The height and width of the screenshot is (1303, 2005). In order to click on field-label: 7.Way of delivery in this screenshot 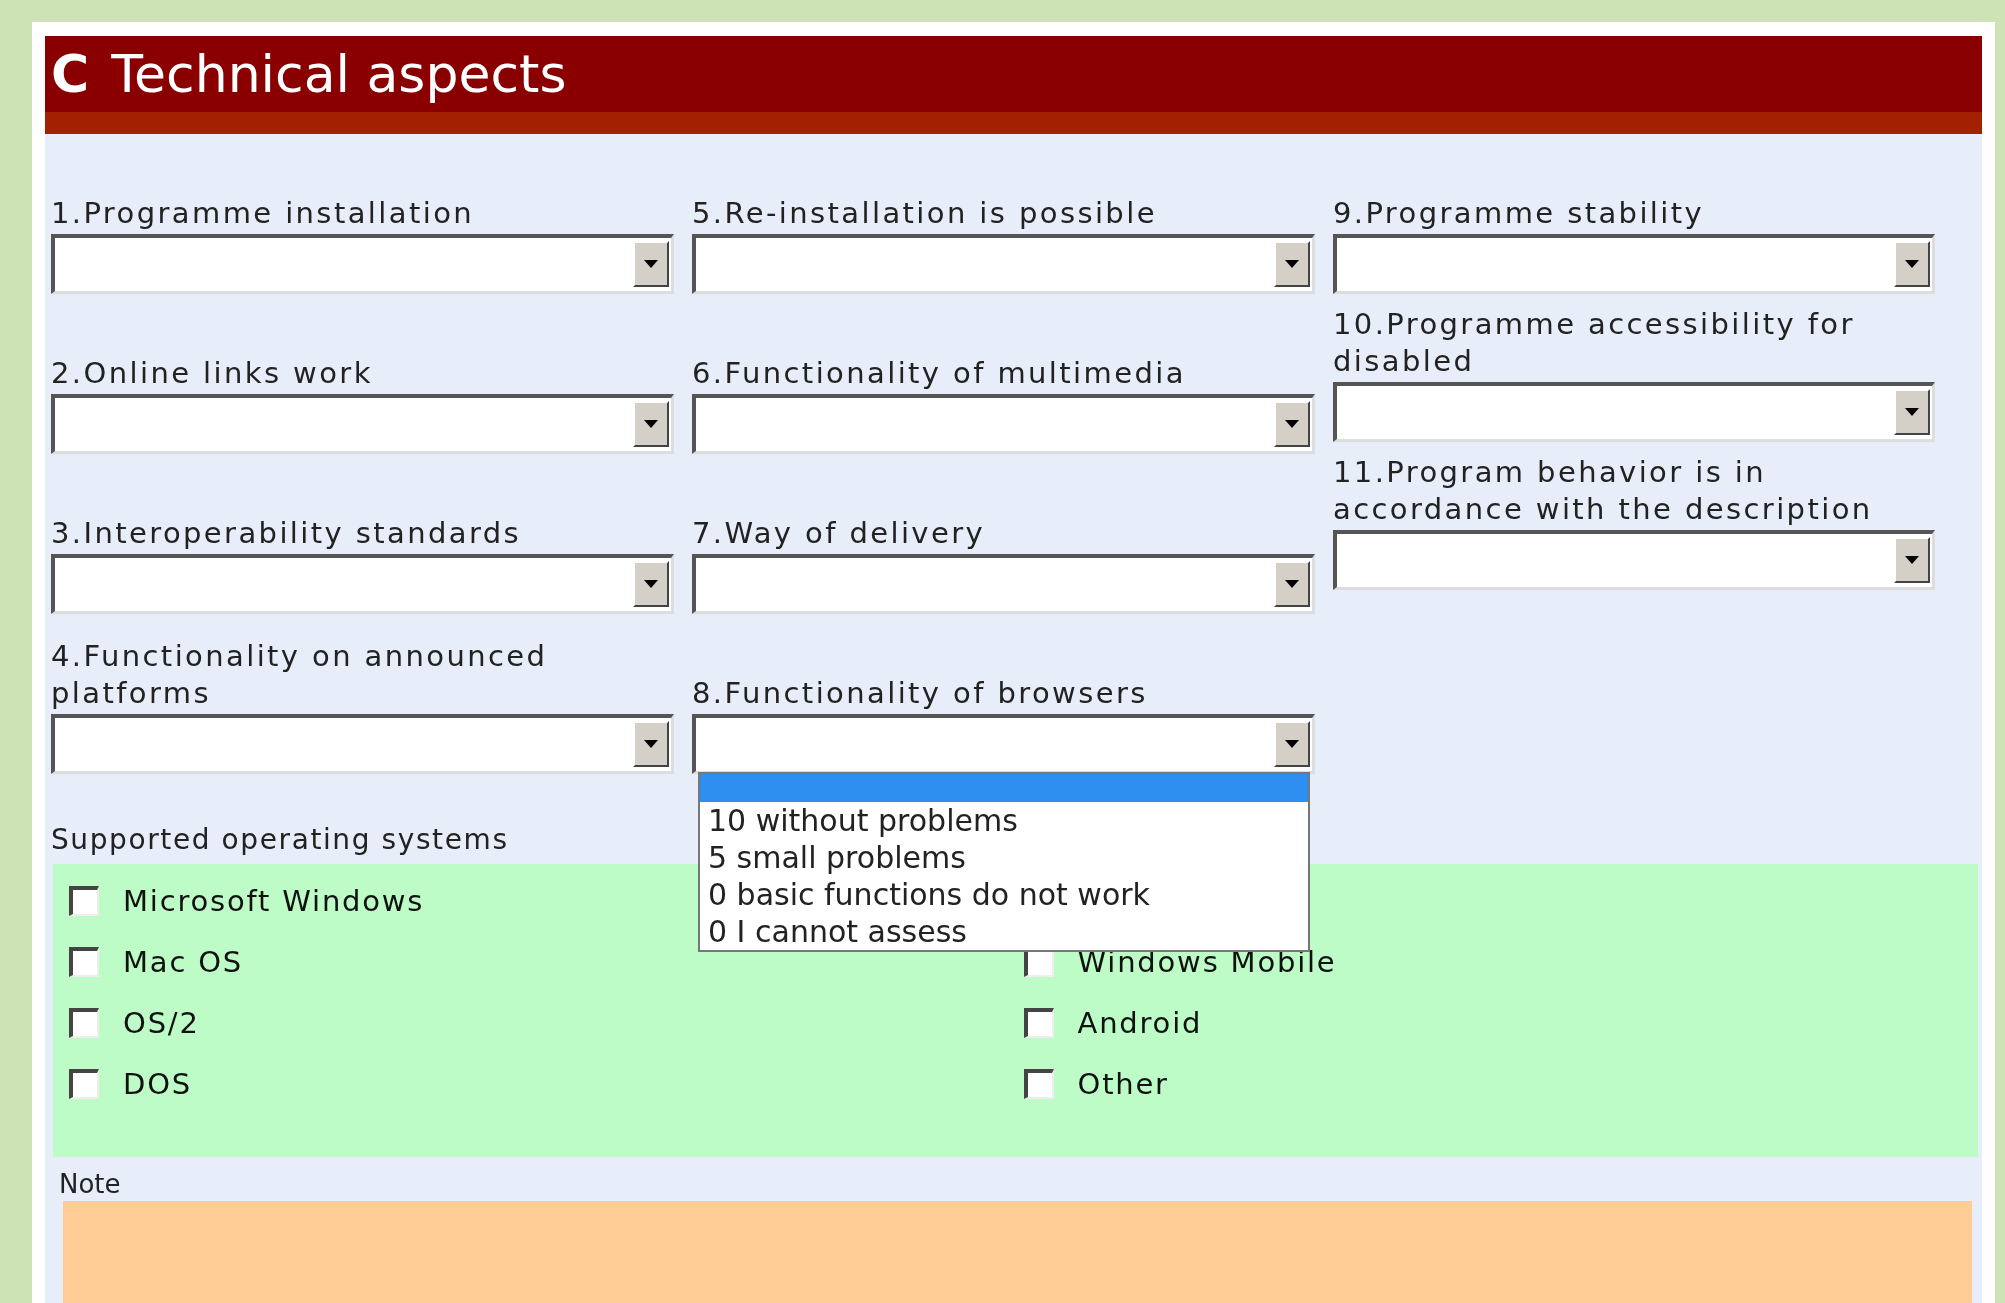, I will do `click(839, 533)`.